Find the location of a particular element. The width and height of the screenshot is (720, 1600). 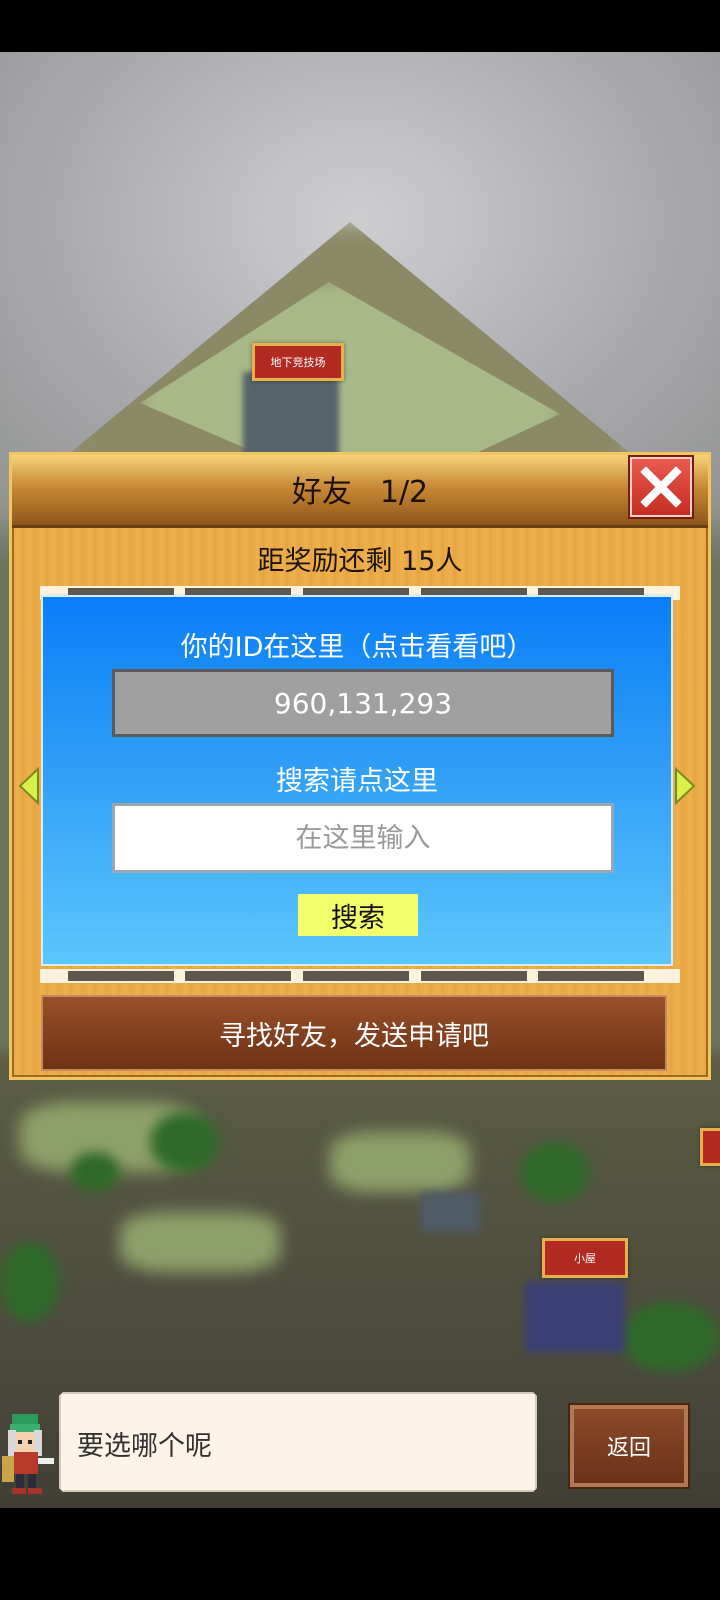

arena-sign-label: 地下竞技场 is located at coordinates (298, 362).